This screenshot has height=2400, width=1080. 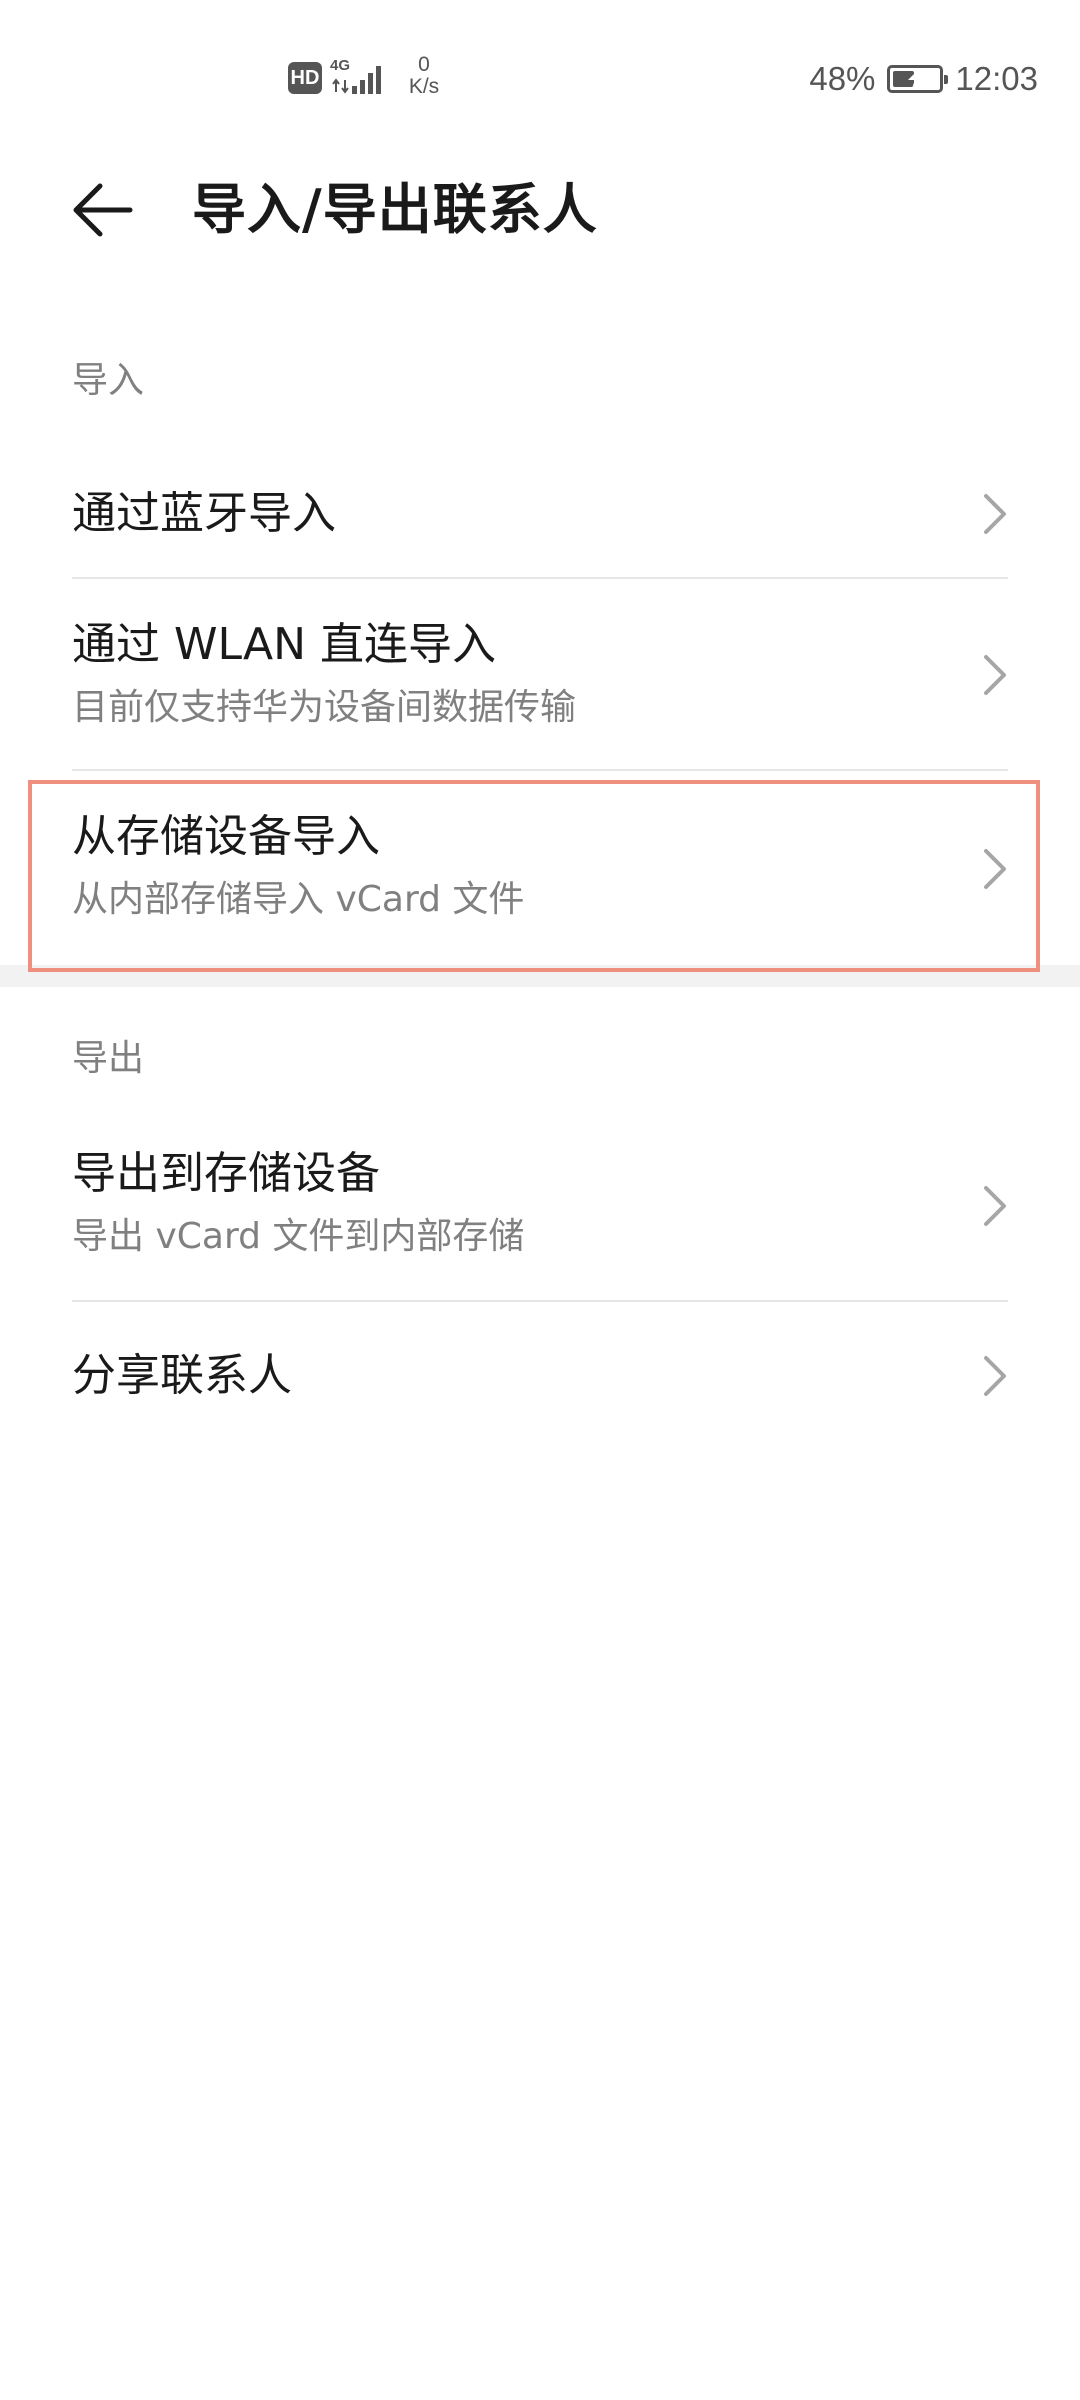 What do you see at coordinates (540, 976) in the screenshot?
I see `section-separator` at bounding box center [540, 976].